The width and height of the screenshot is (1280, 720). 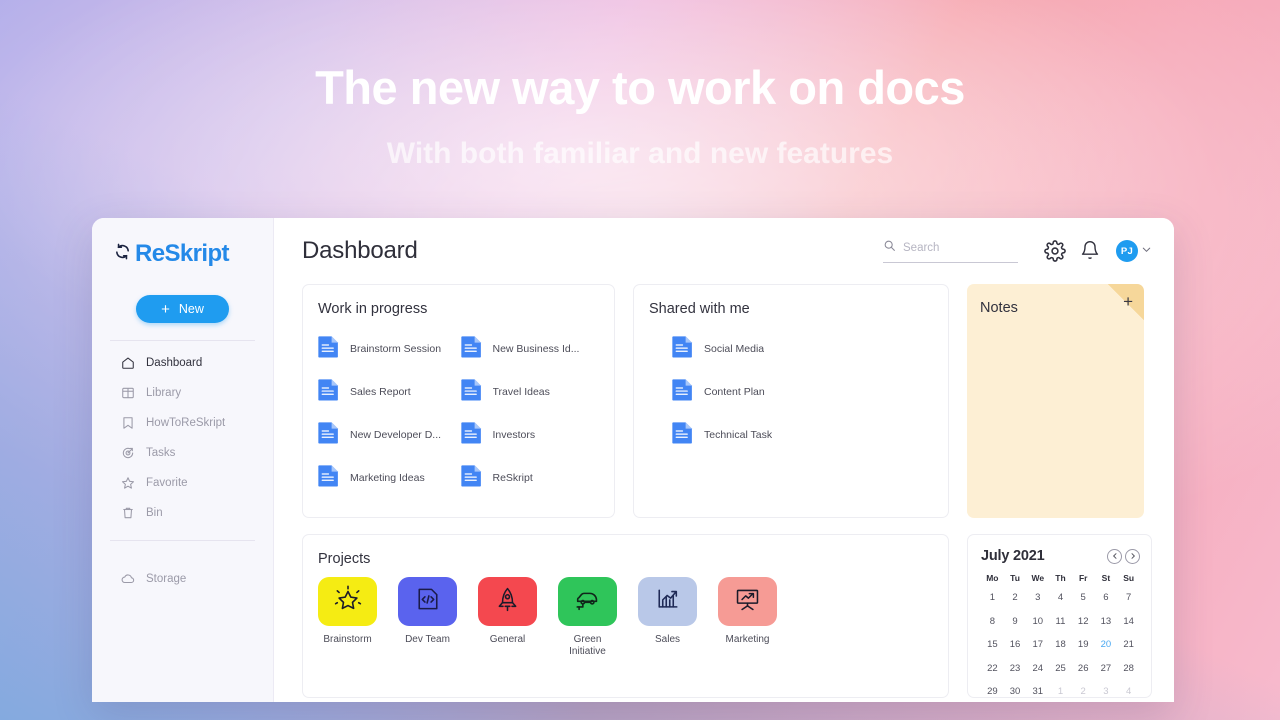 What do you see at coordinates (1060, 556) in the screenshot?
I see `calendar-header: July 2021` at bounding box center [1060, 556].